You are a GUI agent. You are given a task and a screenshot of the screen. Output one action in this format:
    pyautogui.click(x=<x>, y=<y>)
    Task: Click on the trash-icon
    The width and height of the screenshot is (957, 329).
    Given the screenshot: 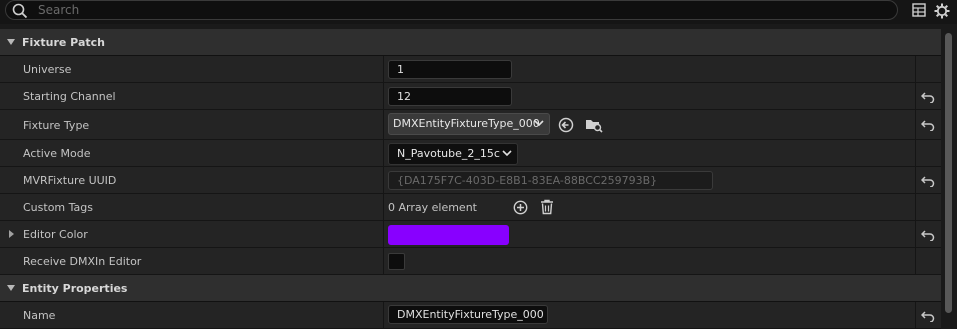 What is the action you would take?
    pyautogui.click(x=547, y=207)
    